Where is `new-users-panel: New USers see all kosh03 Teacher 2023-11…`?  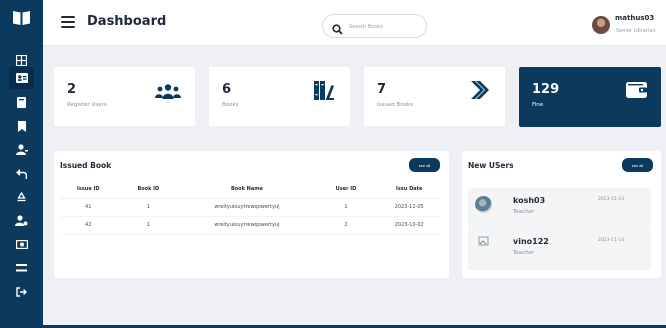
new-users-panel: New USers see all kosh03 Teacher 2023-11… is located at coordinates (561, 214).